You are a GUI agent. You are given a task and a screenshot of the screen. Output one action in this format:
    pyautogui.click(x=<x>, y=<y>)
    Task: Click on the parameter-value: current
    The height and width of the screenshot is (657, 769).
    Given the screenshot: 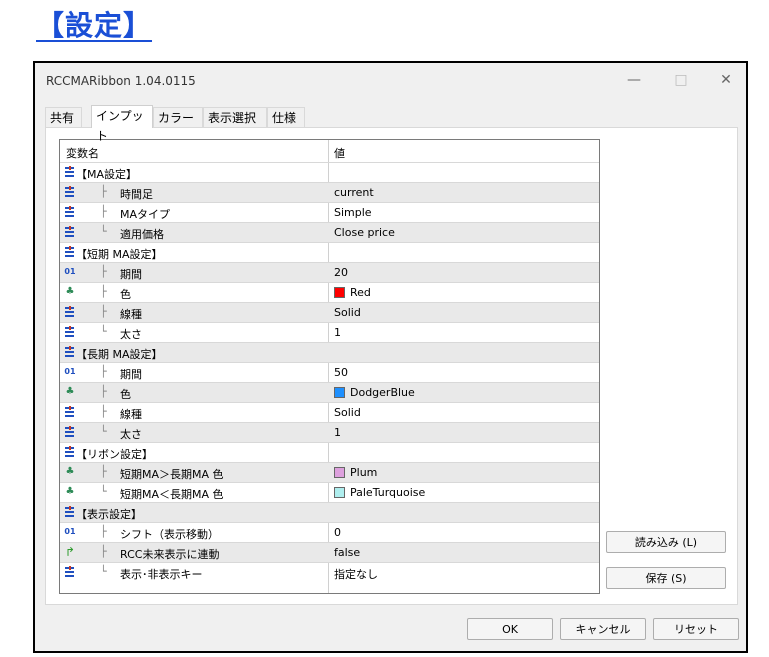 What is the action you would take?
    pyautogui.click(x=354, y=192)
    